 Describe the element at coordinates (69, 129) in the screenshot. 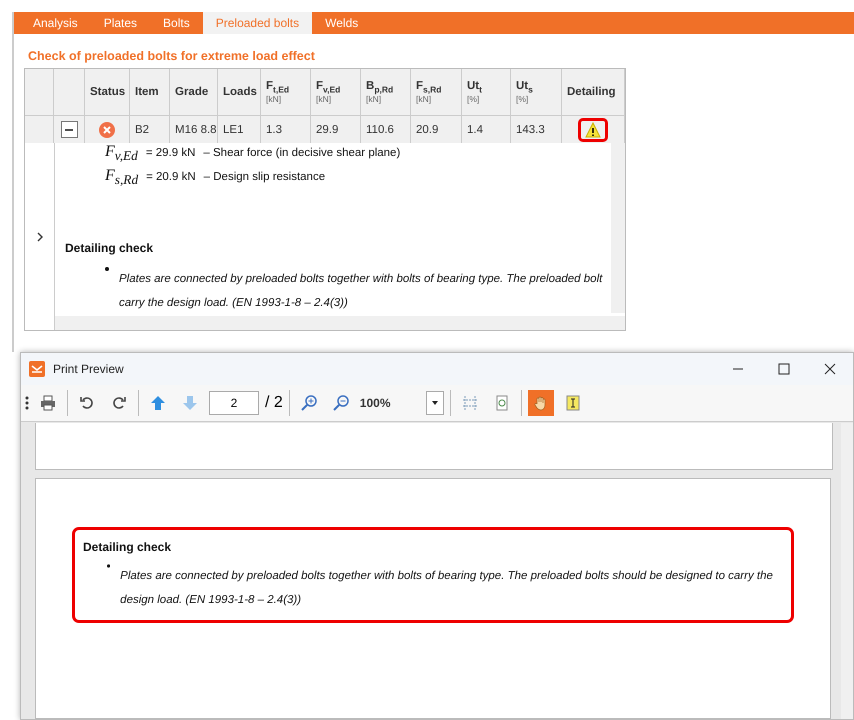

I see `collapse-toggle` at that location.